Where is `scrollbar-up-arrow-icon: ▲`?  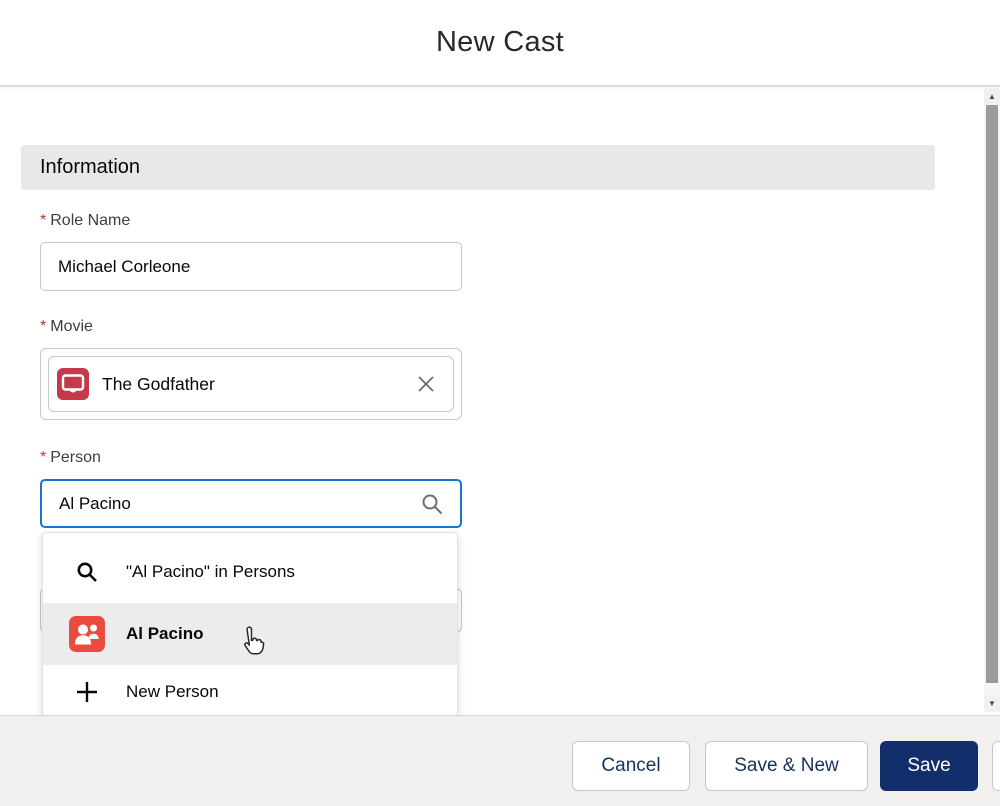
scrollbar-up-arrow-icon: ▲ is located at coordinates (992, 96).